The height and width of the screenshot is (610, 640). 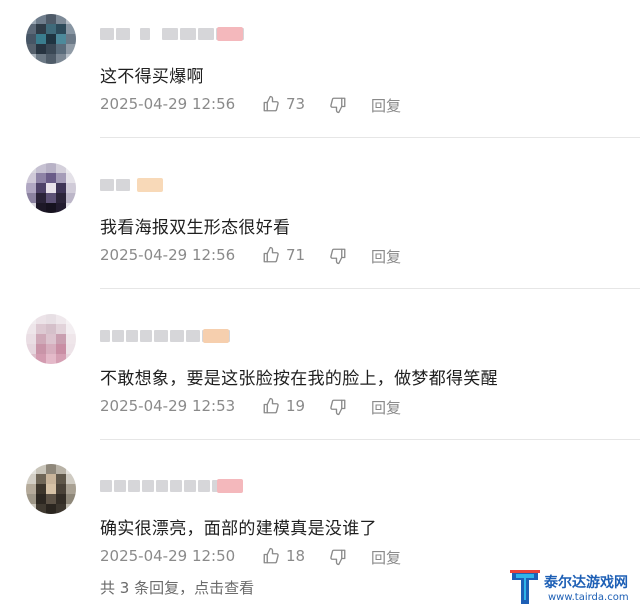 I want to click on like-count: 73, so click(x=296, y=104).